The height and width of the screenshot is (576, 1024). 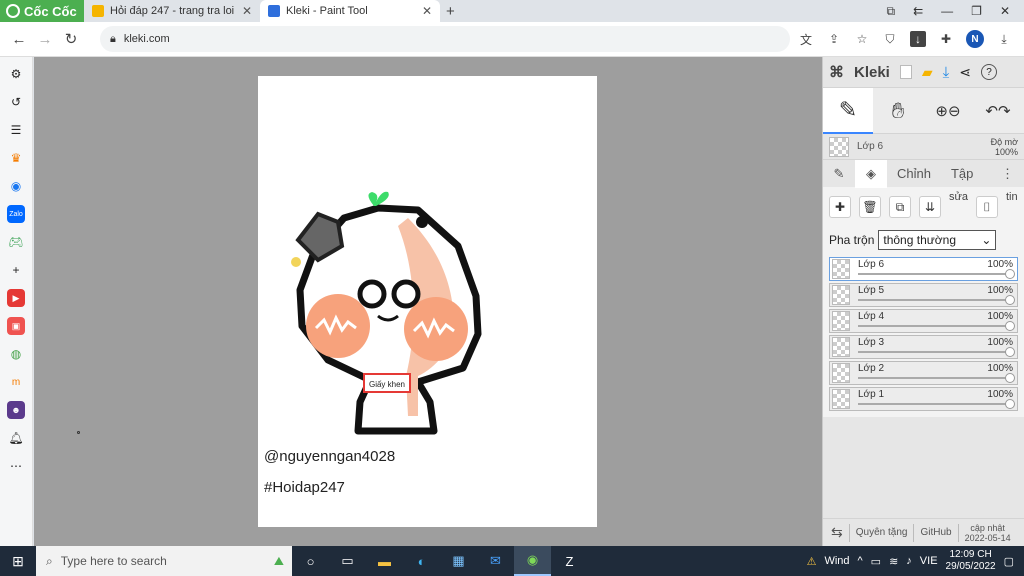 What do you see at coordinates (450, 11) in the screenshot?
I see `new-tab-button: +` at bounding box center [450, 11].